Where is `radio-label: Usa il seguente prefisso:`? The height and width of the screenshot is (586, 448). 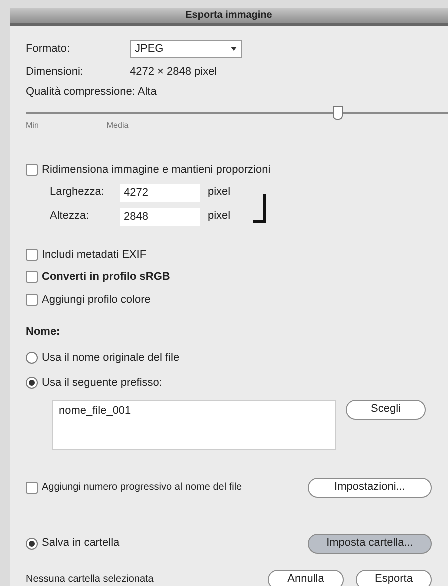 radio-label: Usa il seguente prefisso: is located at coordinates (102, 383).